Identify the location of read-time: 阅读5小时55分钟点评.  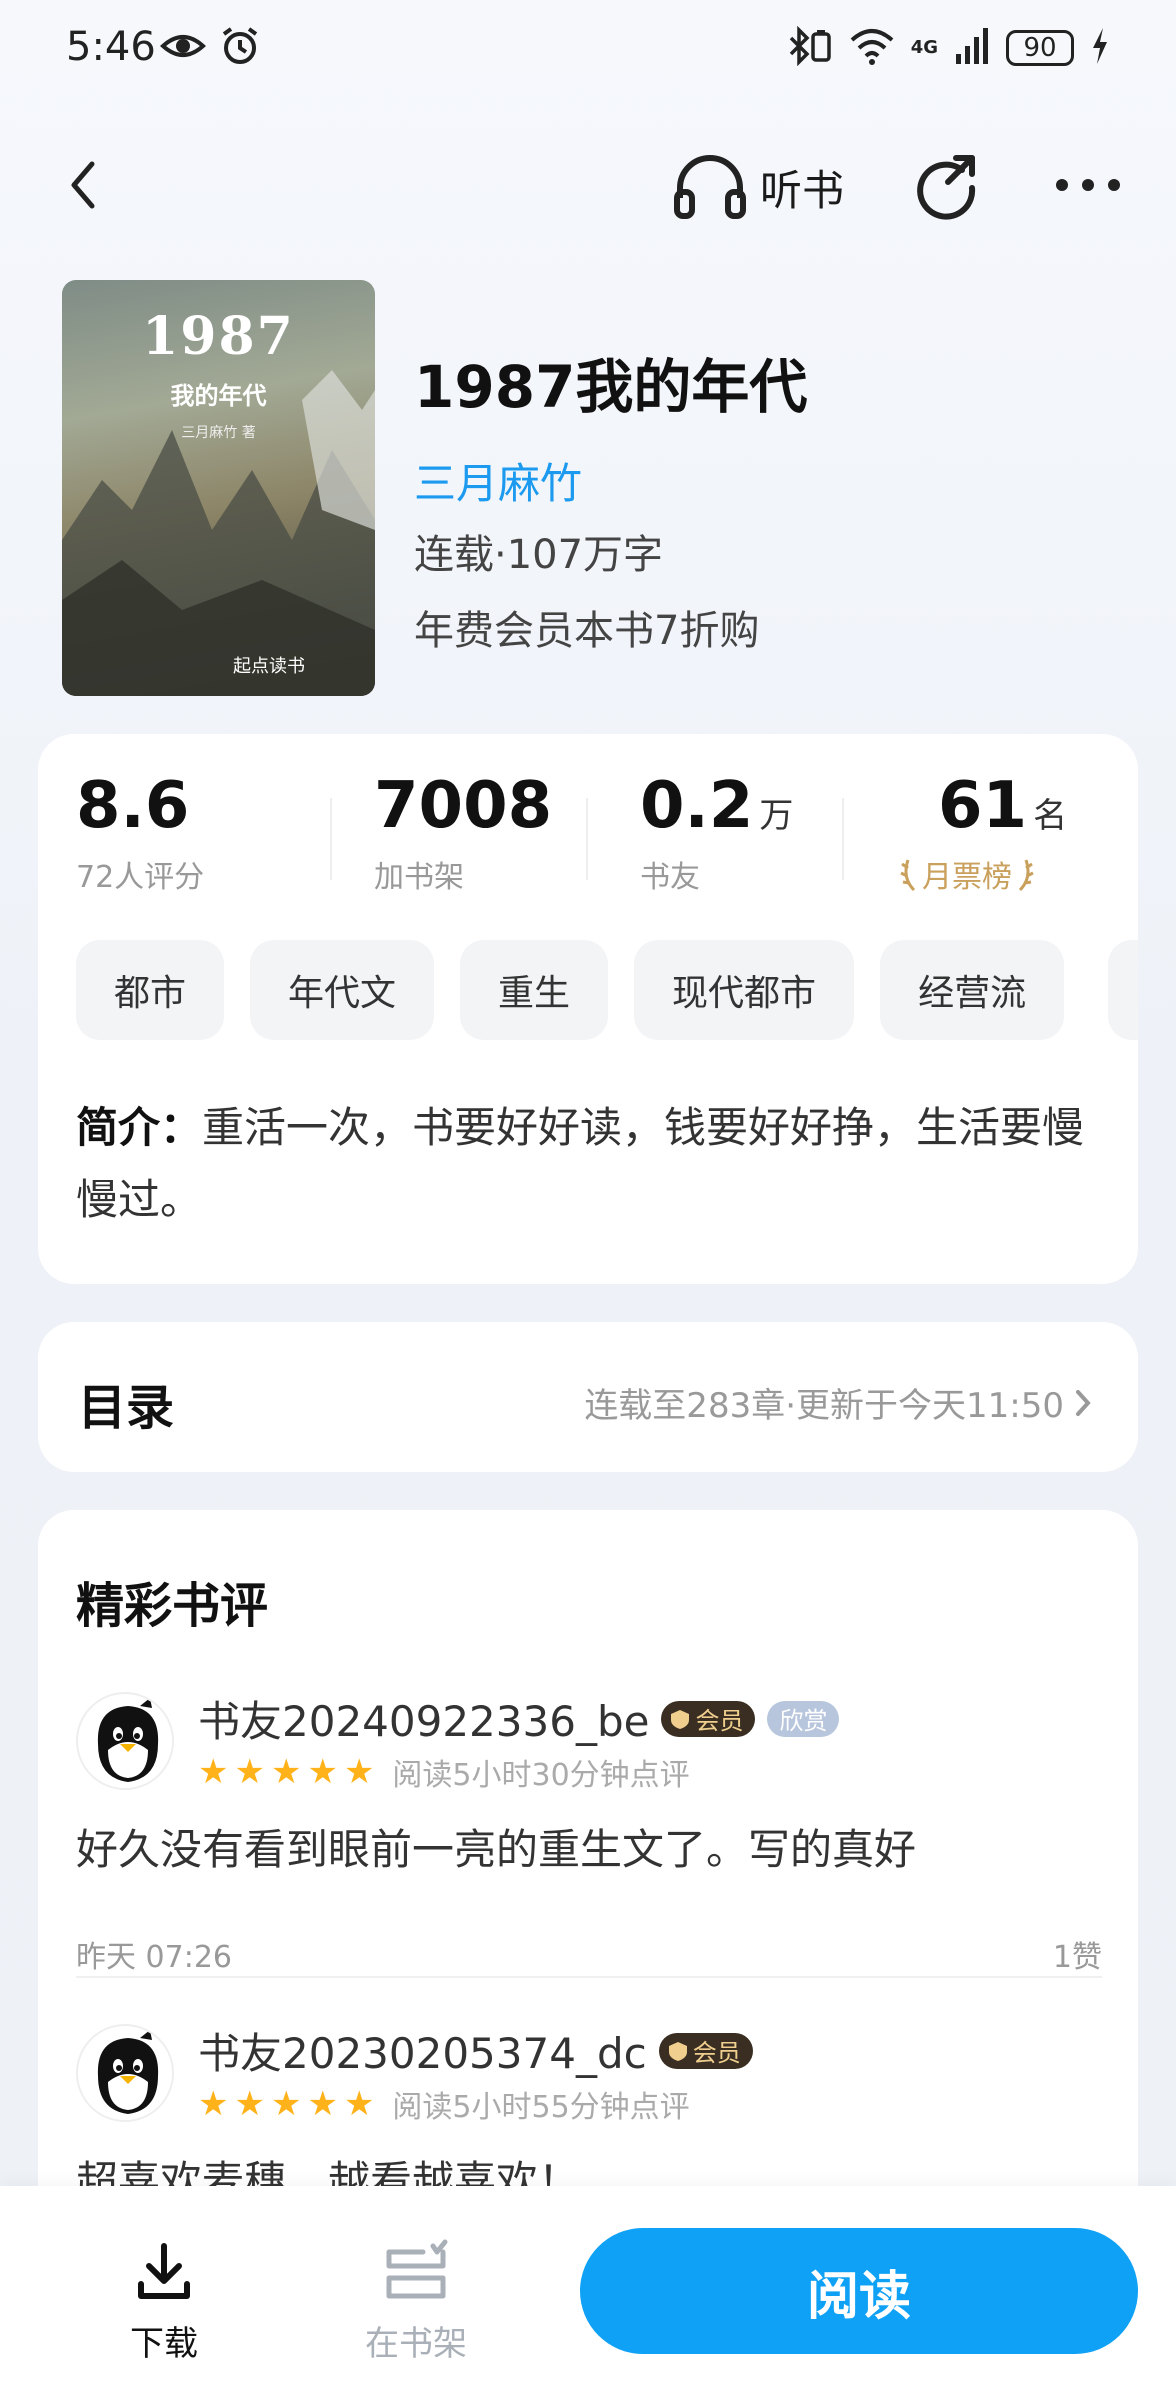
(541, 2107).